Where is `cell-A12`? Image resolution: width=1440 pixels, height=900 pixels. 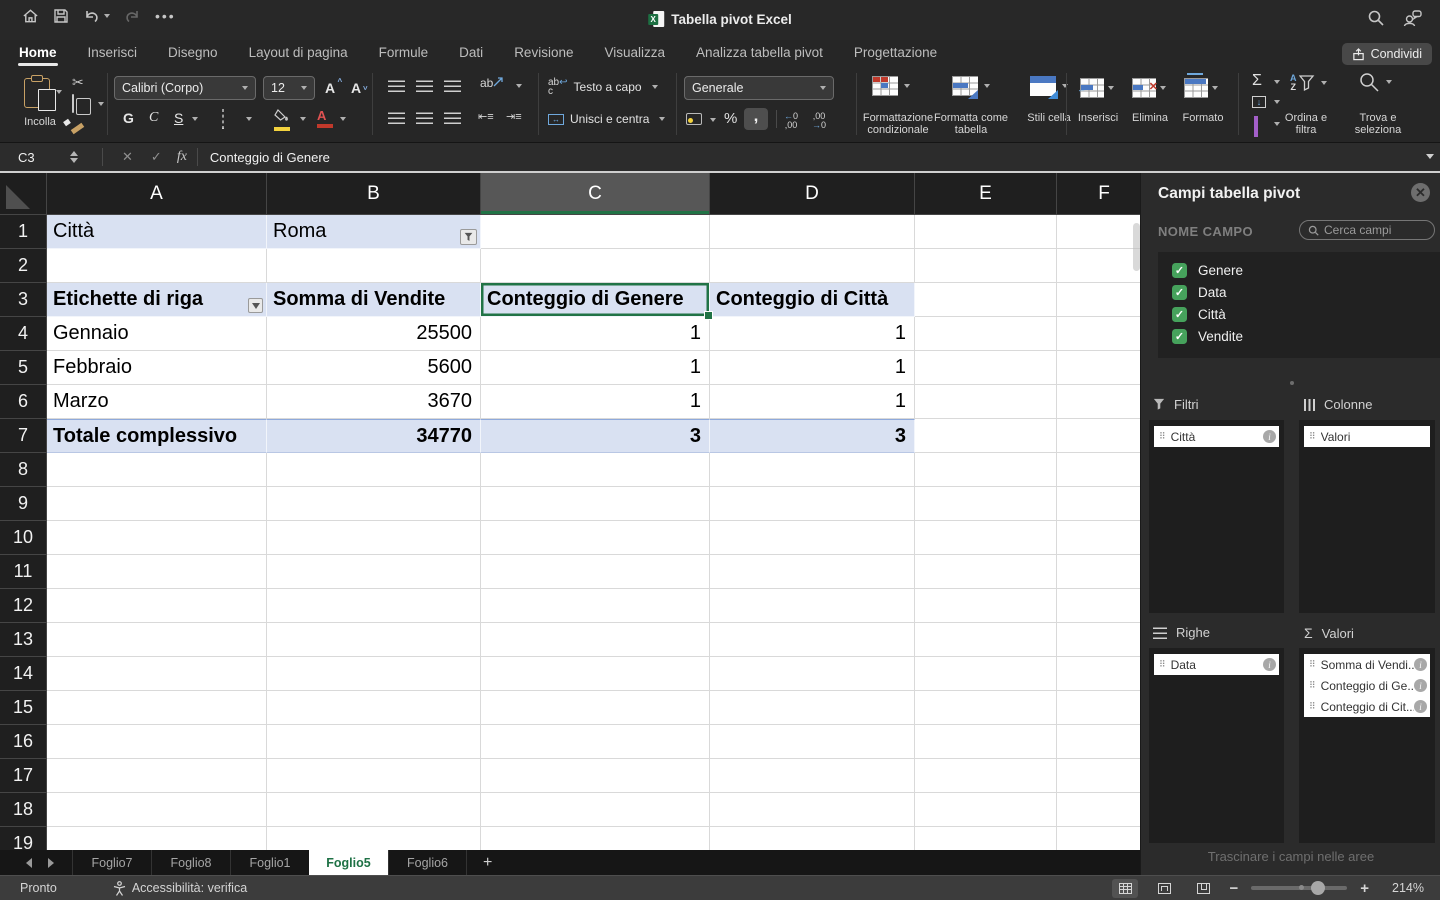
cell-A12 is located at coordinates (157, 606).